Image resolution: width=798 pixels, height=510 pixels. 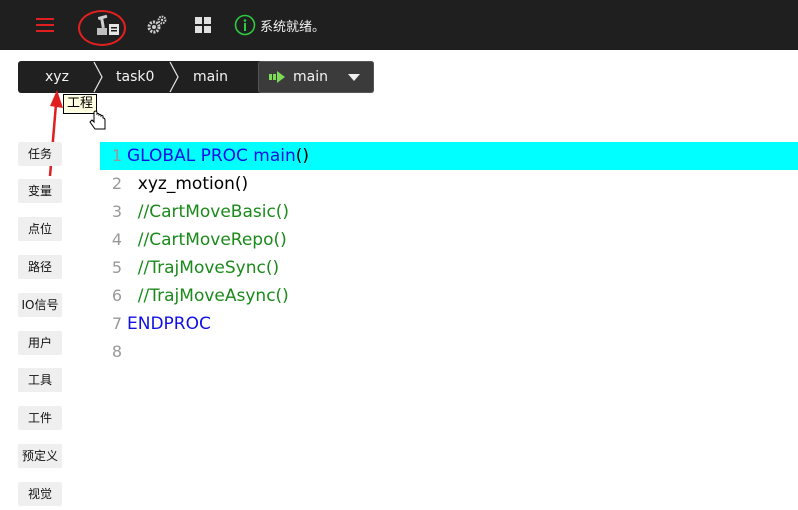 What do you see at coordinates (449, 156) in the screenshot?
I see `code-line: 1 GLOBAL PROC main()` at bounding box center [449, 156].